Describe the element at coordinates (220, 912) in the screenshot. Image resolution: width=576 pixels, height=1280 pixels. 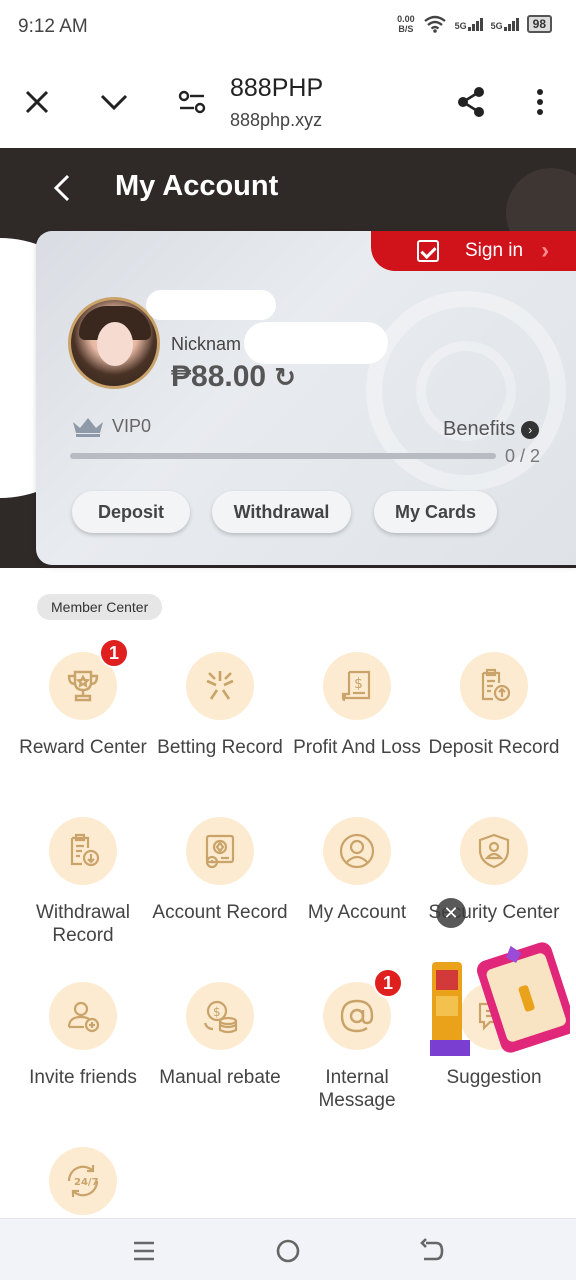
I see `menu-label: Account Record` at that location.